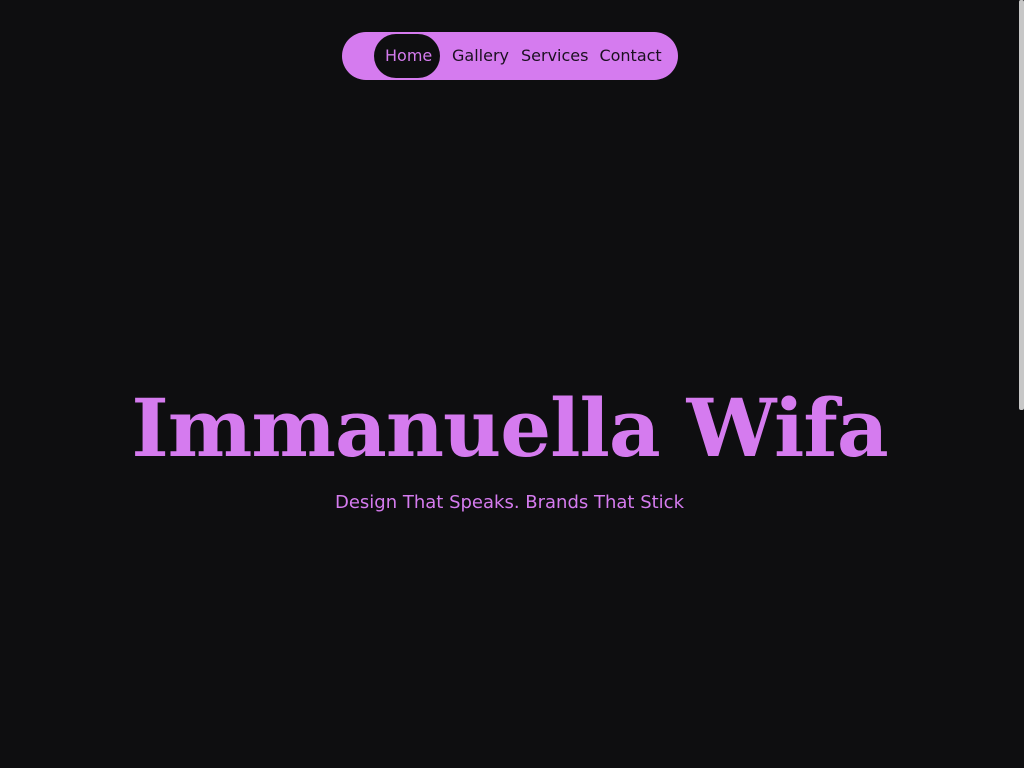 This screenshot has width=1024, height=768. What do you see at coordinates (554, 56) in the screenshot?
I see `nav-tab-services: Services` at bounding box center [554, 56].